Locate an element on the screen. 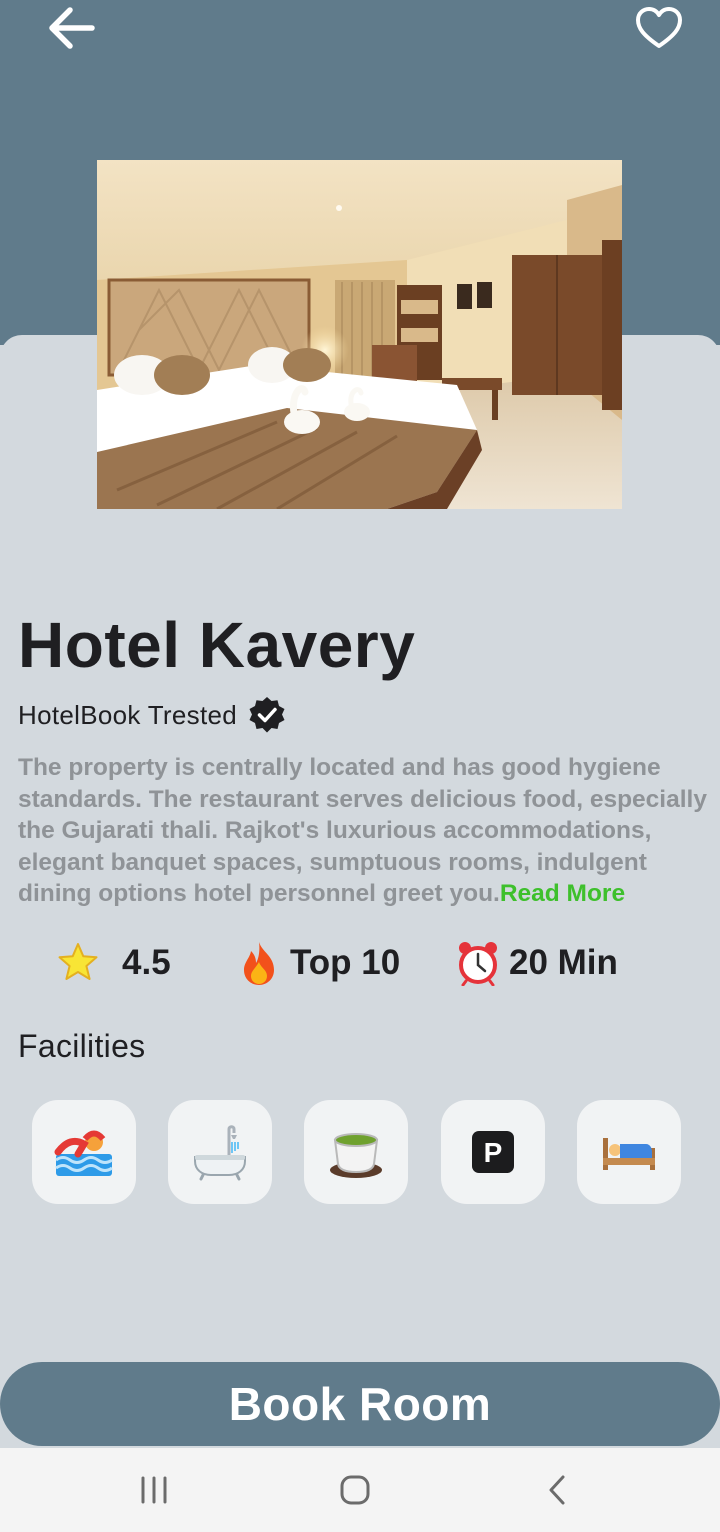 This screenshot has height=1532, width=720. chevron-left-icon is located at coordinates (557, 1490).